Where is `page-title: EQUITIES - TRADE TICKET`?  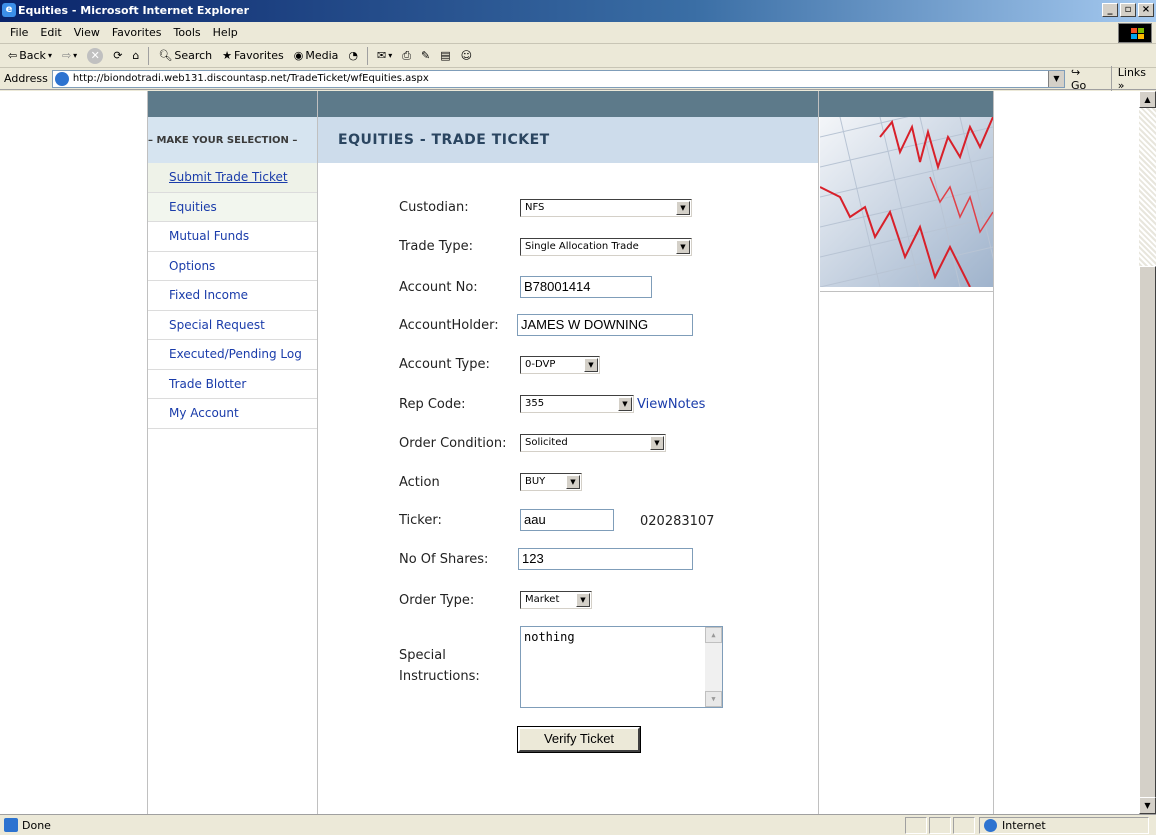
page-title: EQUITIES - TRADE TICKET is located at coordinates (568, 140).